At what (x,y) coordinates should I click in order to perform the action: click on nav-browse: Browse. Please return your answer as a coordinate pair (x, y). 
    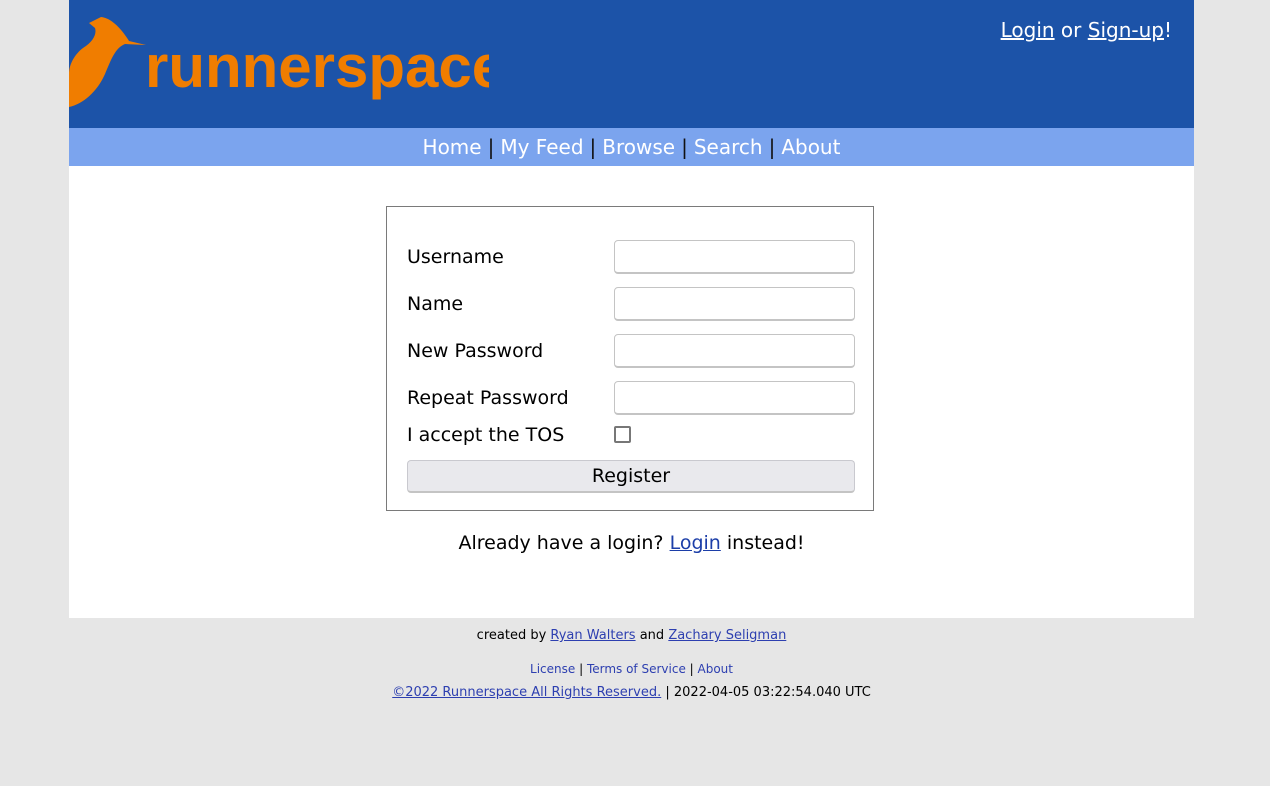
    Looking at the image, I should click on (638, 147).